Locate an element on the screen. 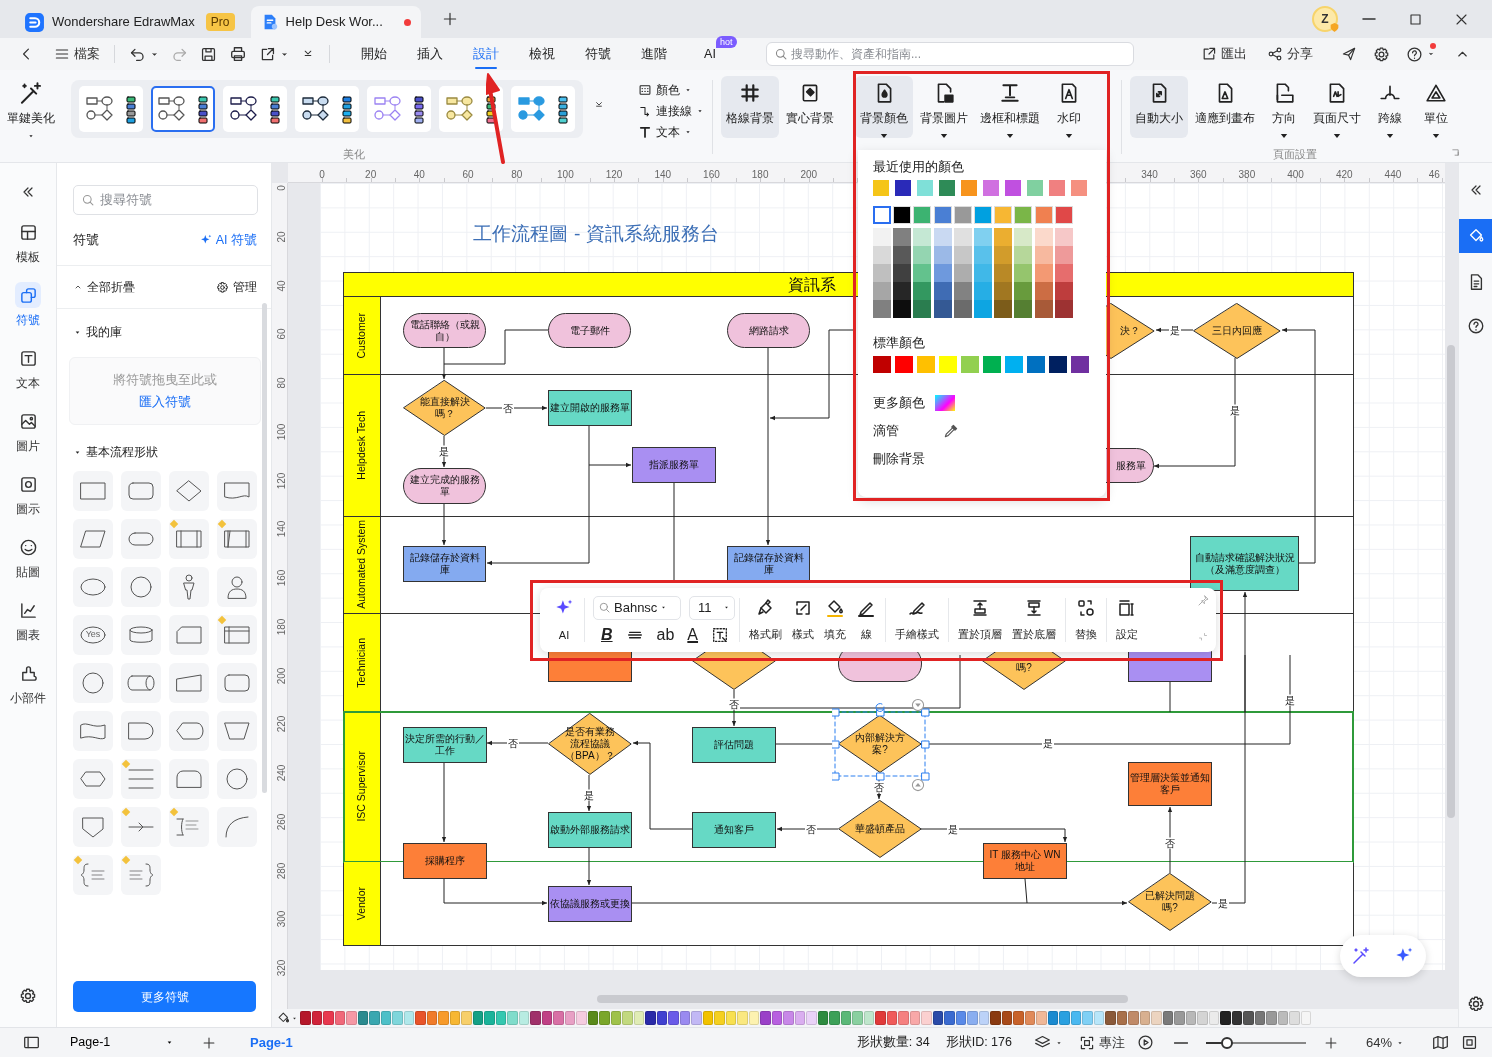 The height and width of the screenshot is (1057, 1492). lane-label: Automated System is located at coordinates (362, 564).